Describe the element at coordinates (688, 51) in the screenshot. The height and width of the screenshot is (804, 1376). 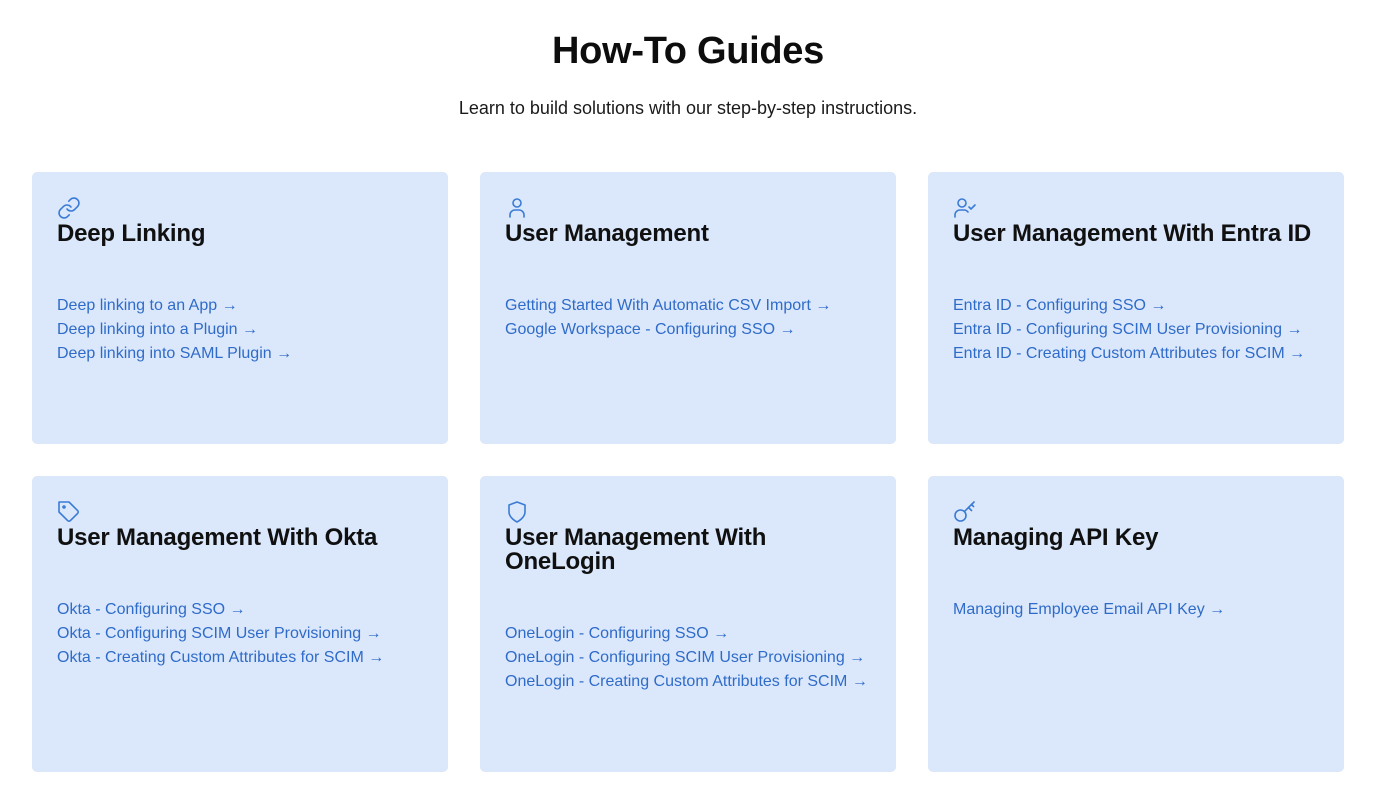
I see `page-title: How-To Guides` at that location.